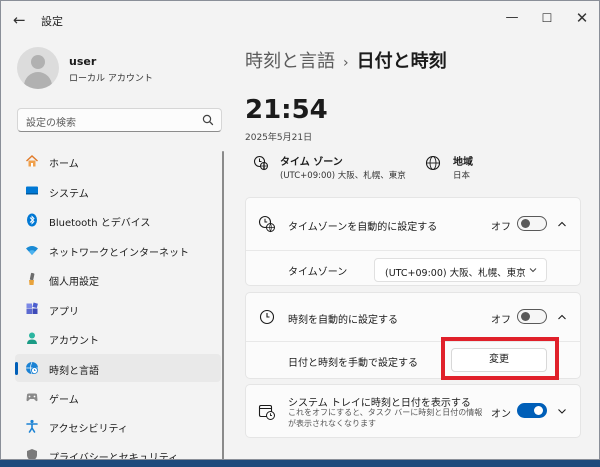  I want to click on sidebar-item-label: 個人用設定, so click(74, 282).